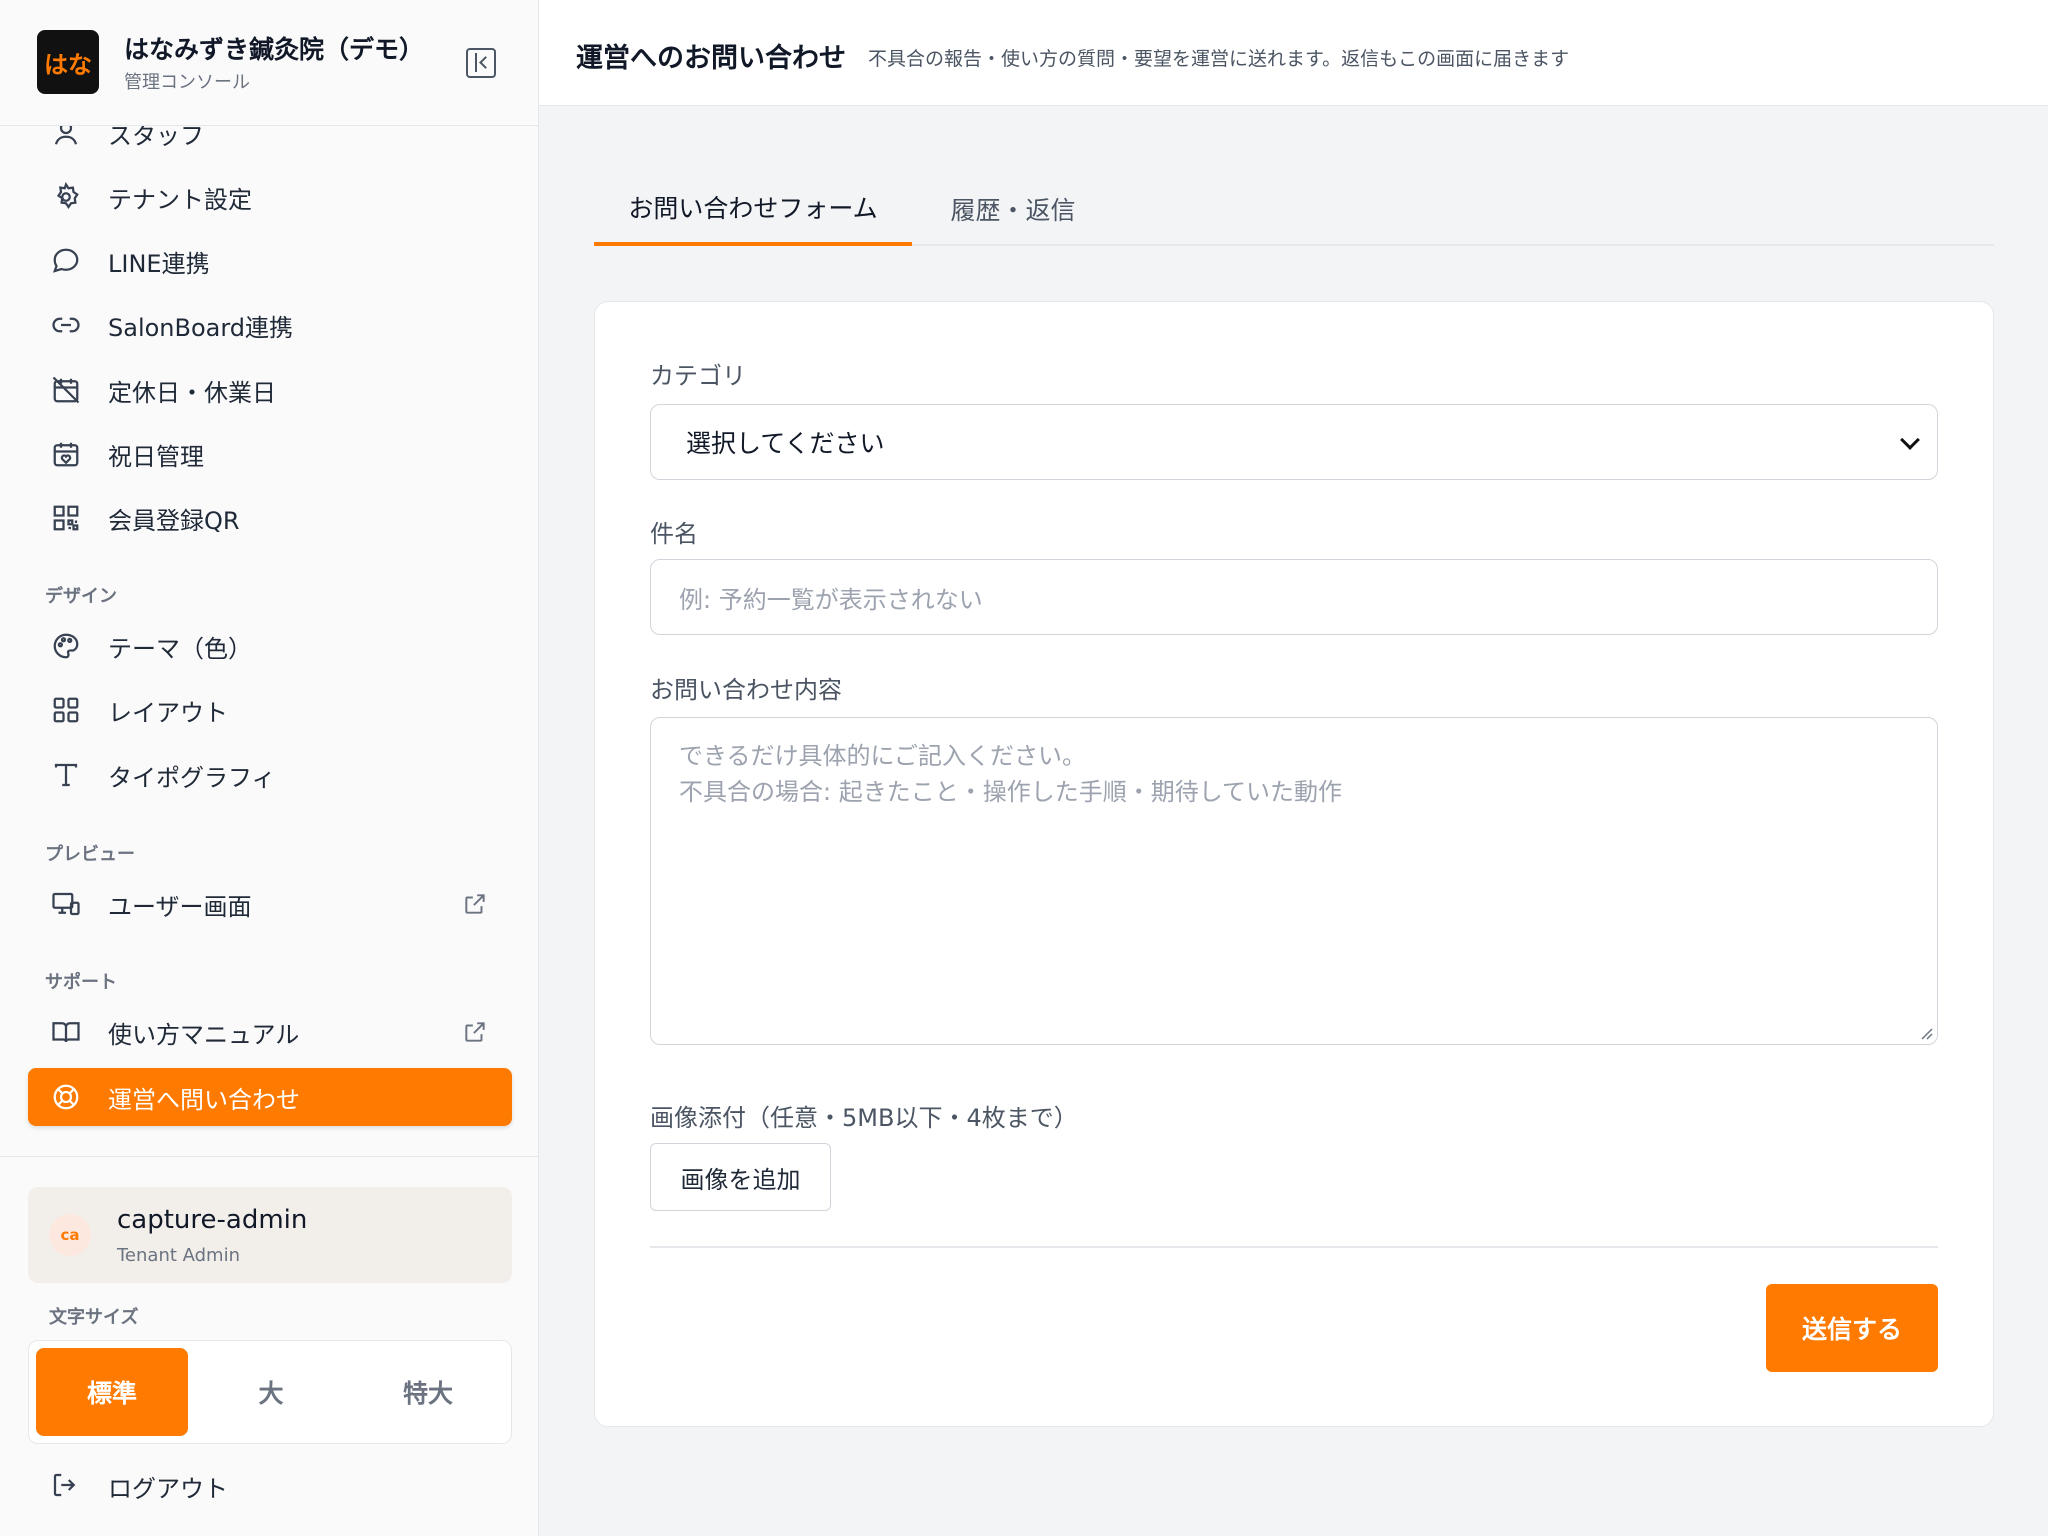 The height and width of the screenshot is (1536, 2048). What do you see at coordinates (270, 518) in the screenshot?
I see `sidebar-item-member-qr: 会員登録QR` at bounding box center [270, 518].